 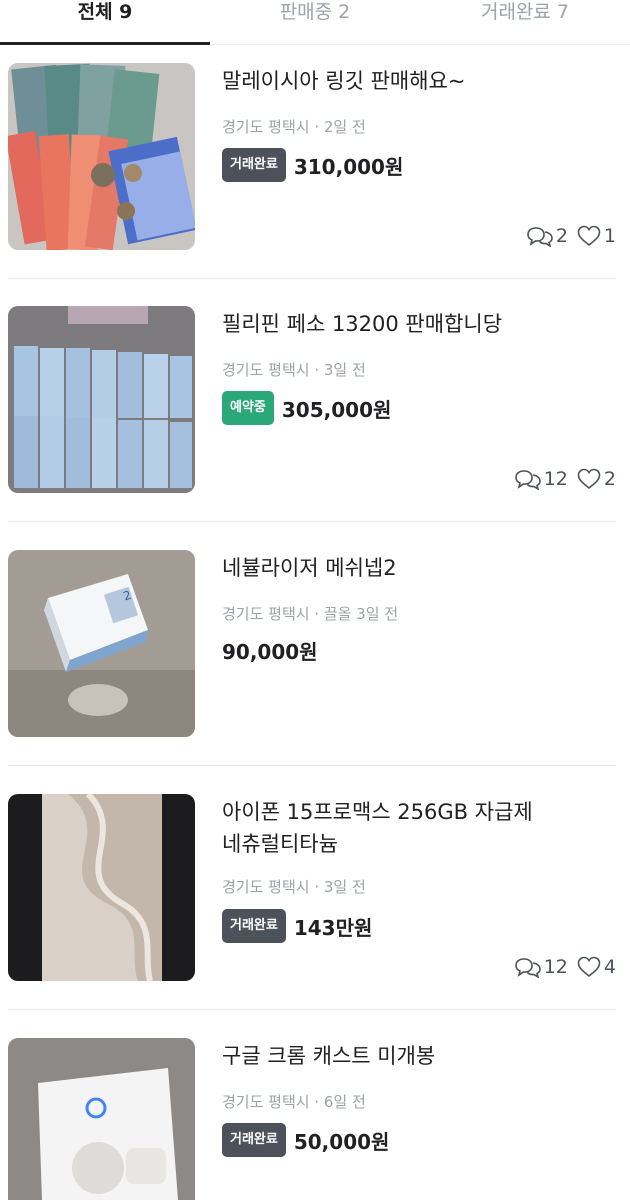 What do you see at coordinates (248, 408) in the screenshot?
I see `status-badge: 예약중` at bounding box center [248, 408].